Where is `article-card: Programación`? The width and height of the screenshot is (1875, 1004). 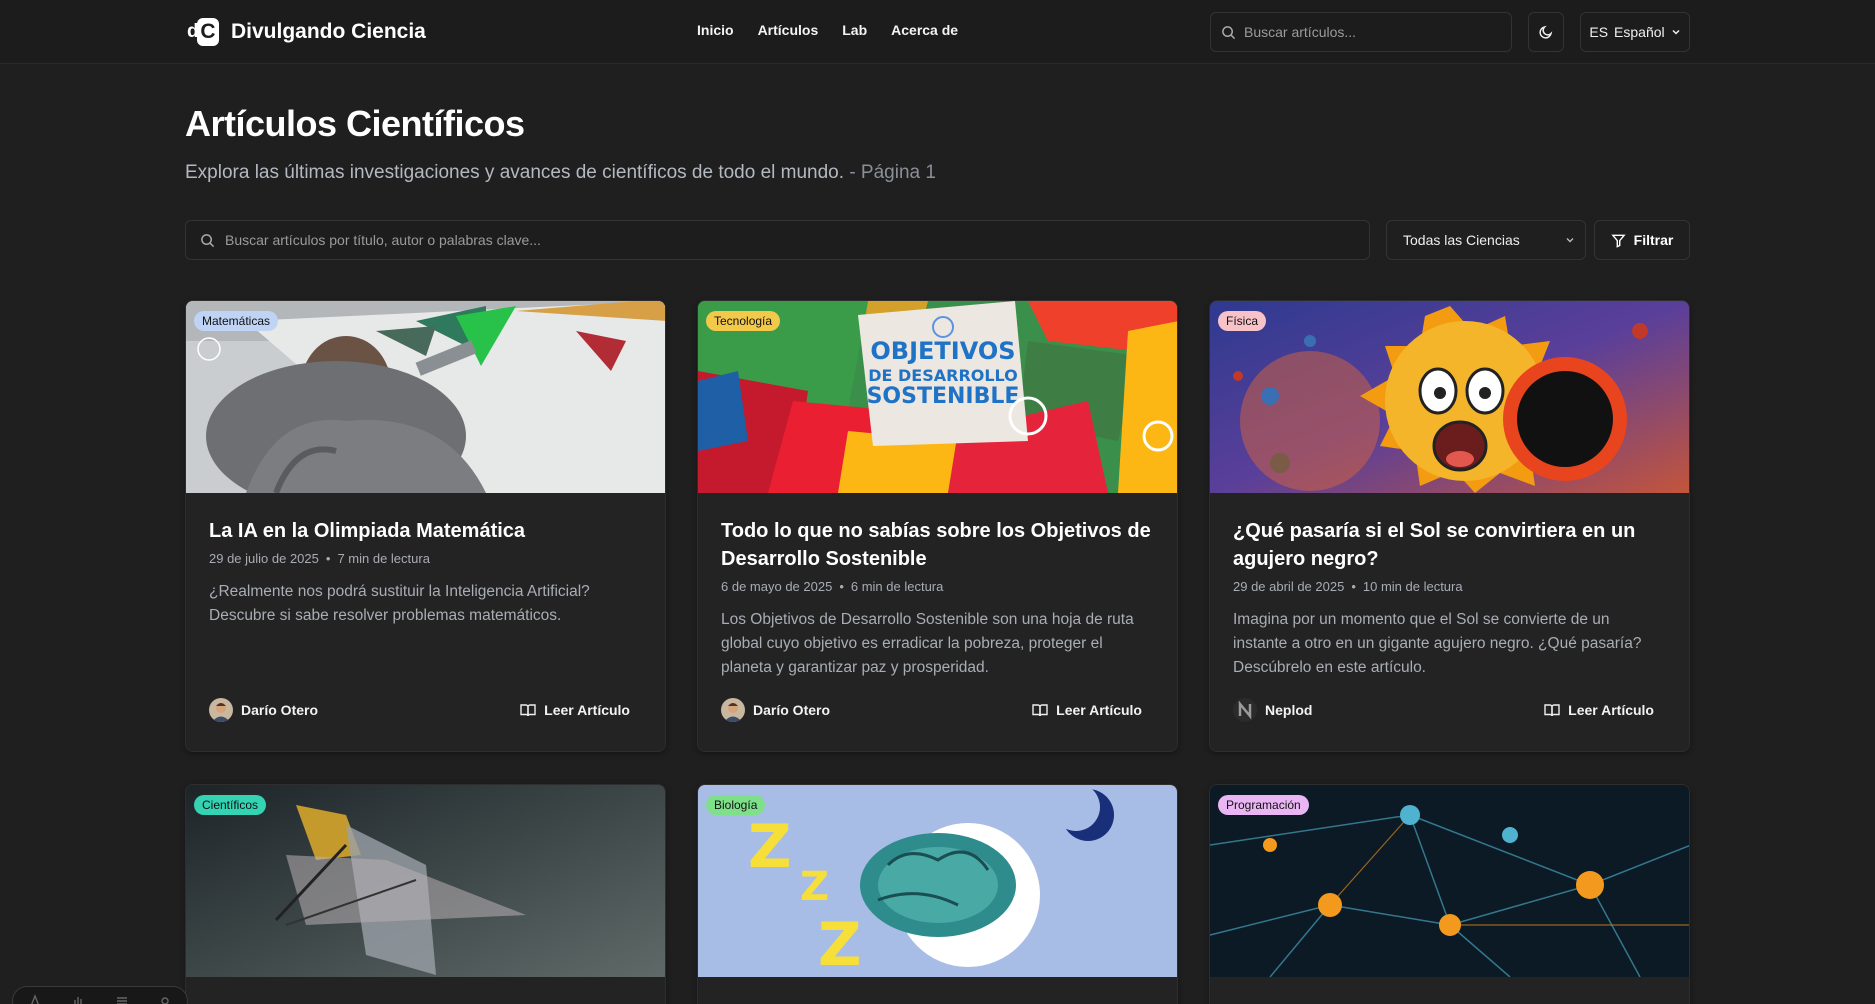 article-card: Programación is located at coordinates (1449, 894).